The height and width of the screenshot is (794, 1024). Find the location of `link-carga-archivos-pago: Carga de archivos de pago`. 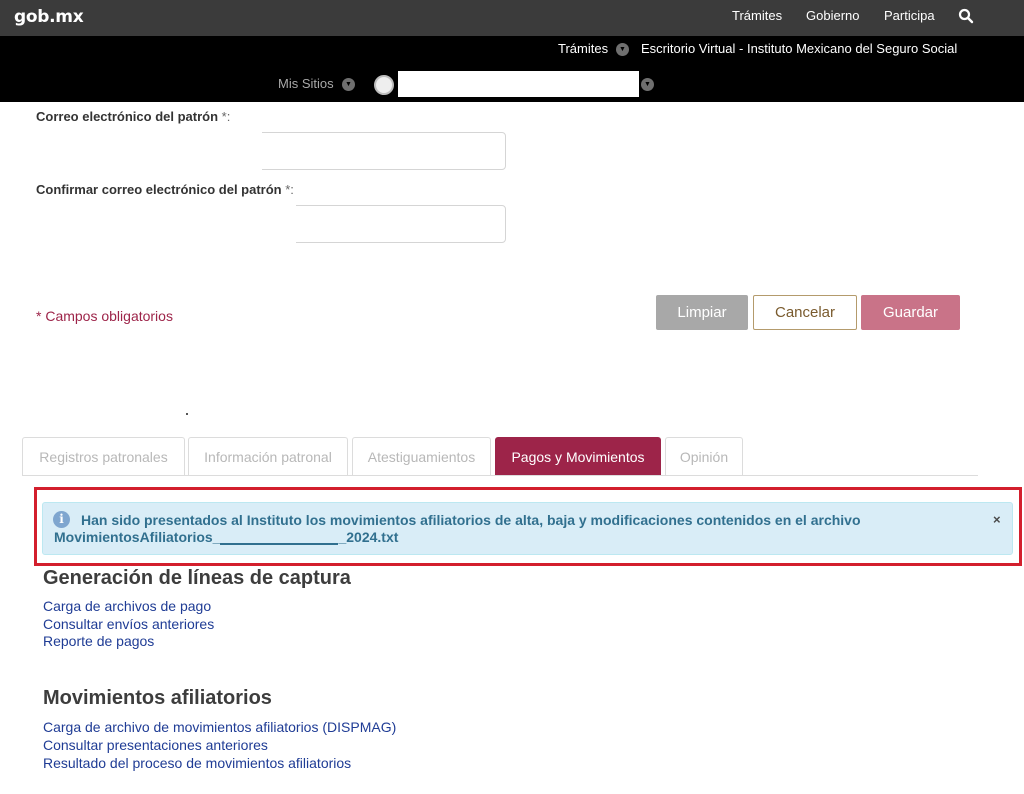

link-carga-archivos-pago: Carga de archivos de pago is located at coordinates (127, 606).